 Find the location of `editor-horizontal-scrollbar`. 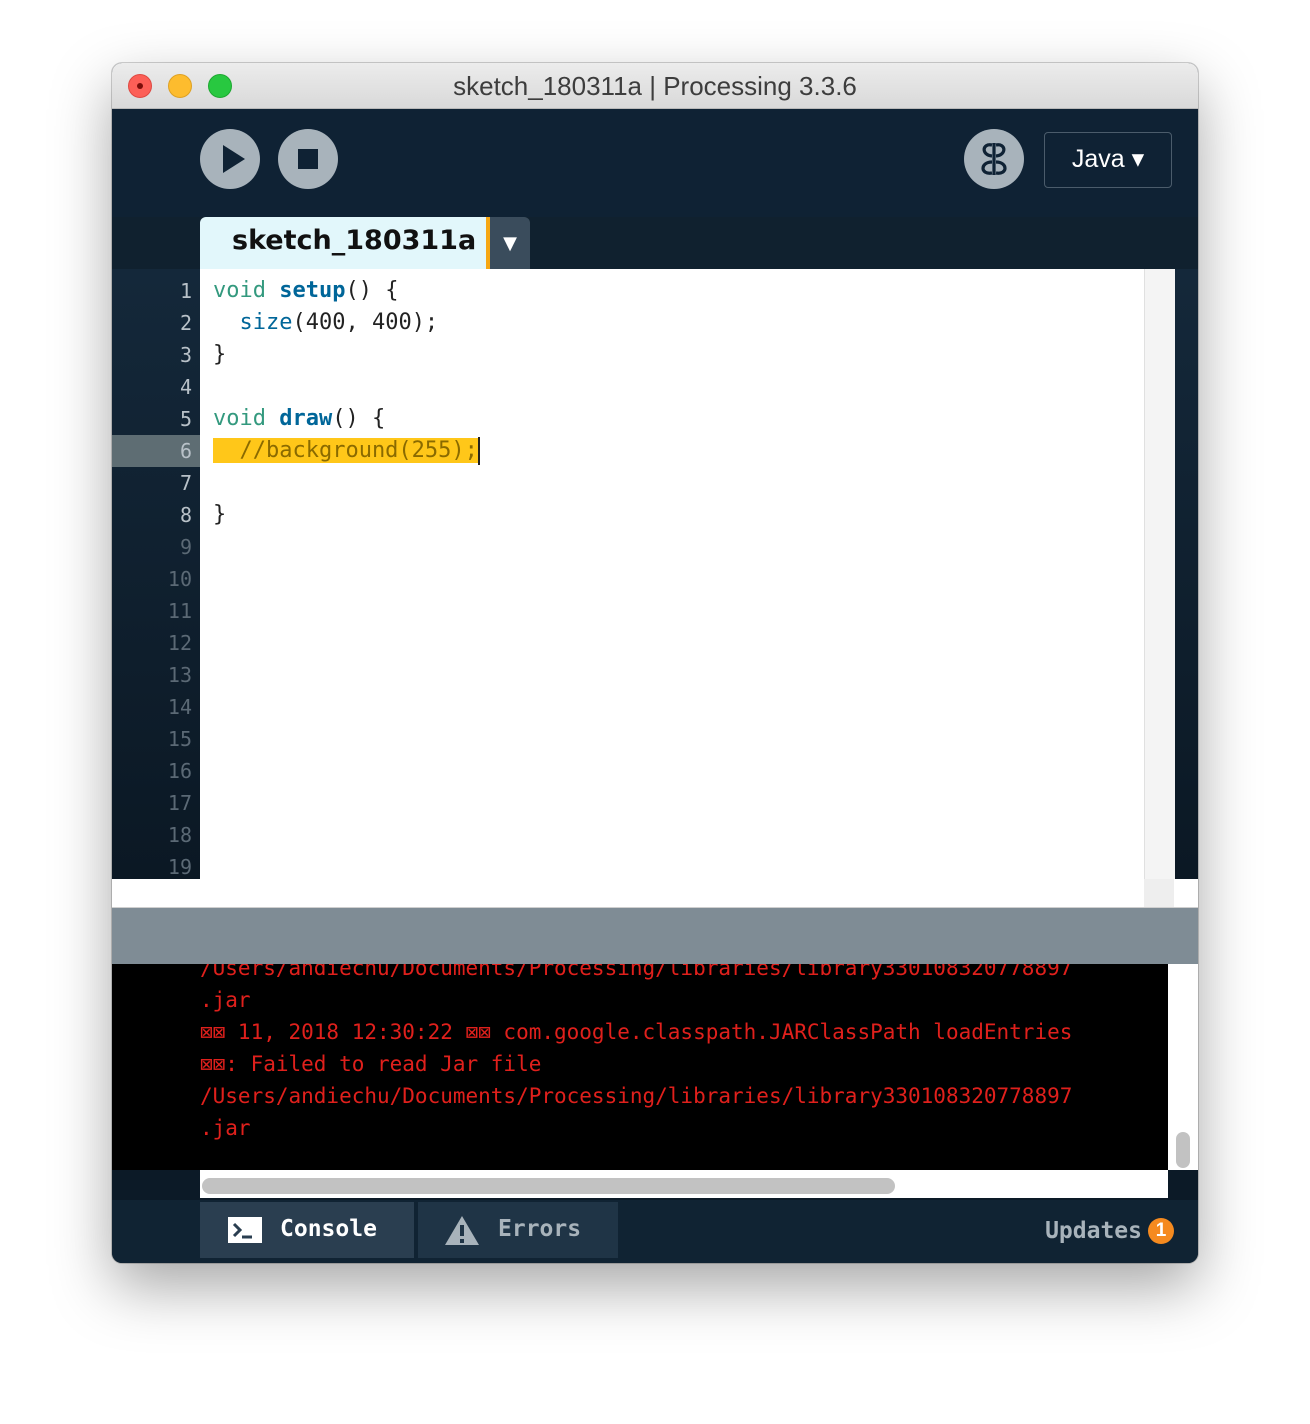

editor-horizontal-scrollbar is located at coordinates (655, 893).